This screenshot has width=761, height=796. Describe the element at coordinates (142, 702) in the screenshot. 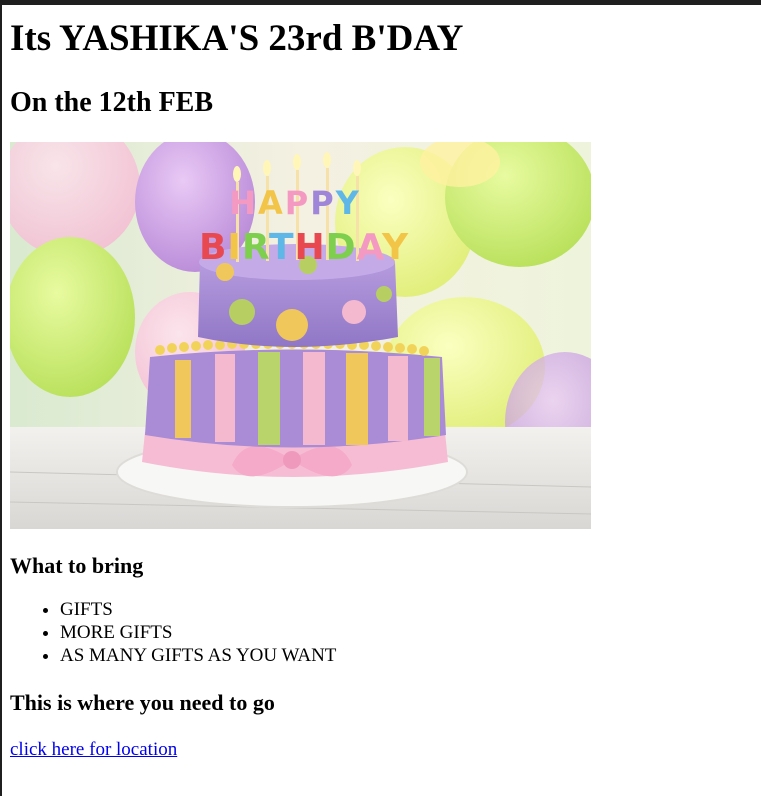

I see `location-heading: This is where you need to go` at that location.